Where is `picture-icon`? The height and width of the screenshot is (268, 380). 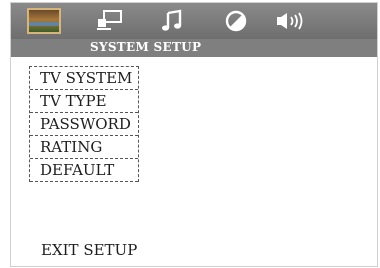 picture-icon is located at coordinates (44, 21).